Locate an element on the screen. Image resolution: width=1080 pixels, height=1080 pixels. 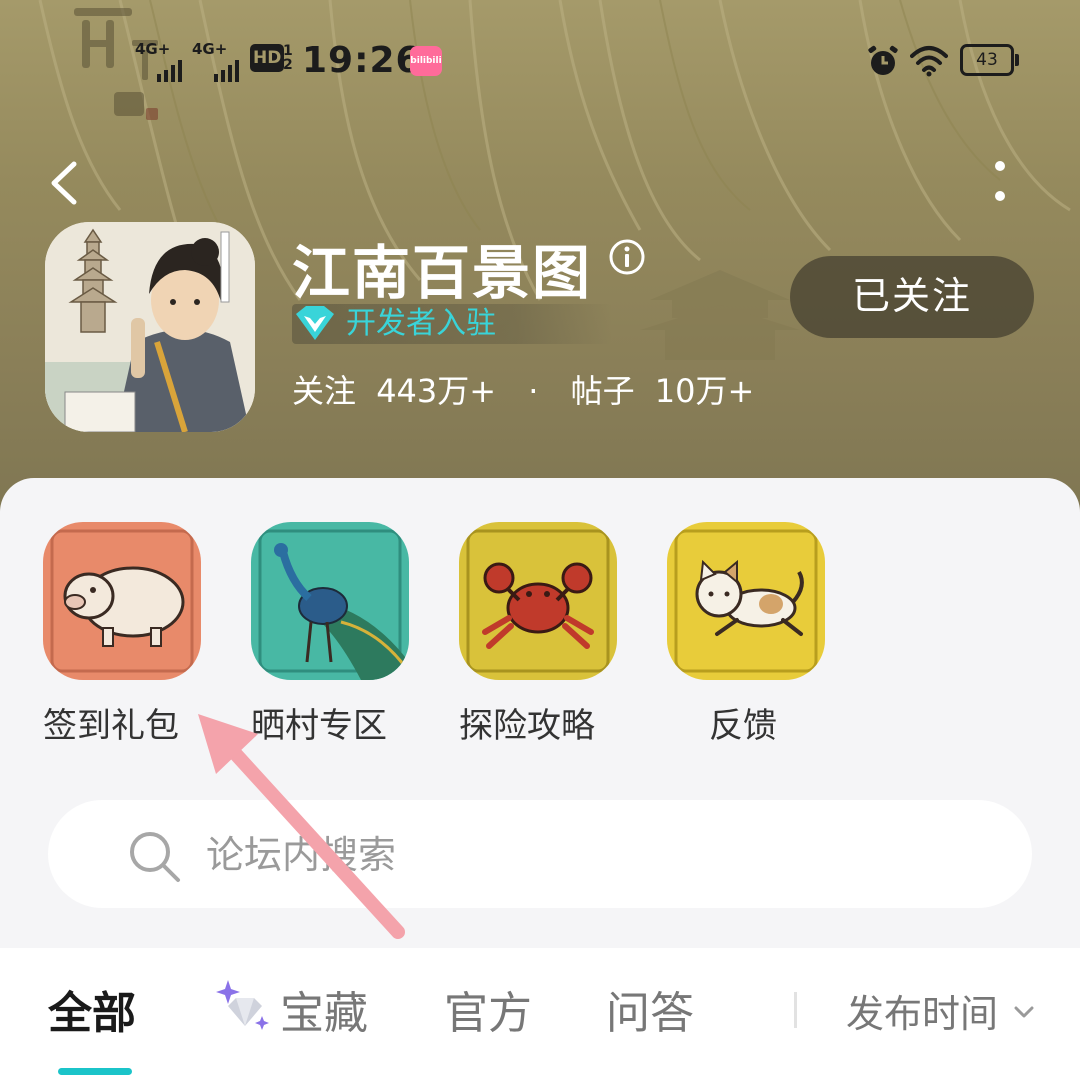
more-vertical-icon is located at coordinates (1000, 183).